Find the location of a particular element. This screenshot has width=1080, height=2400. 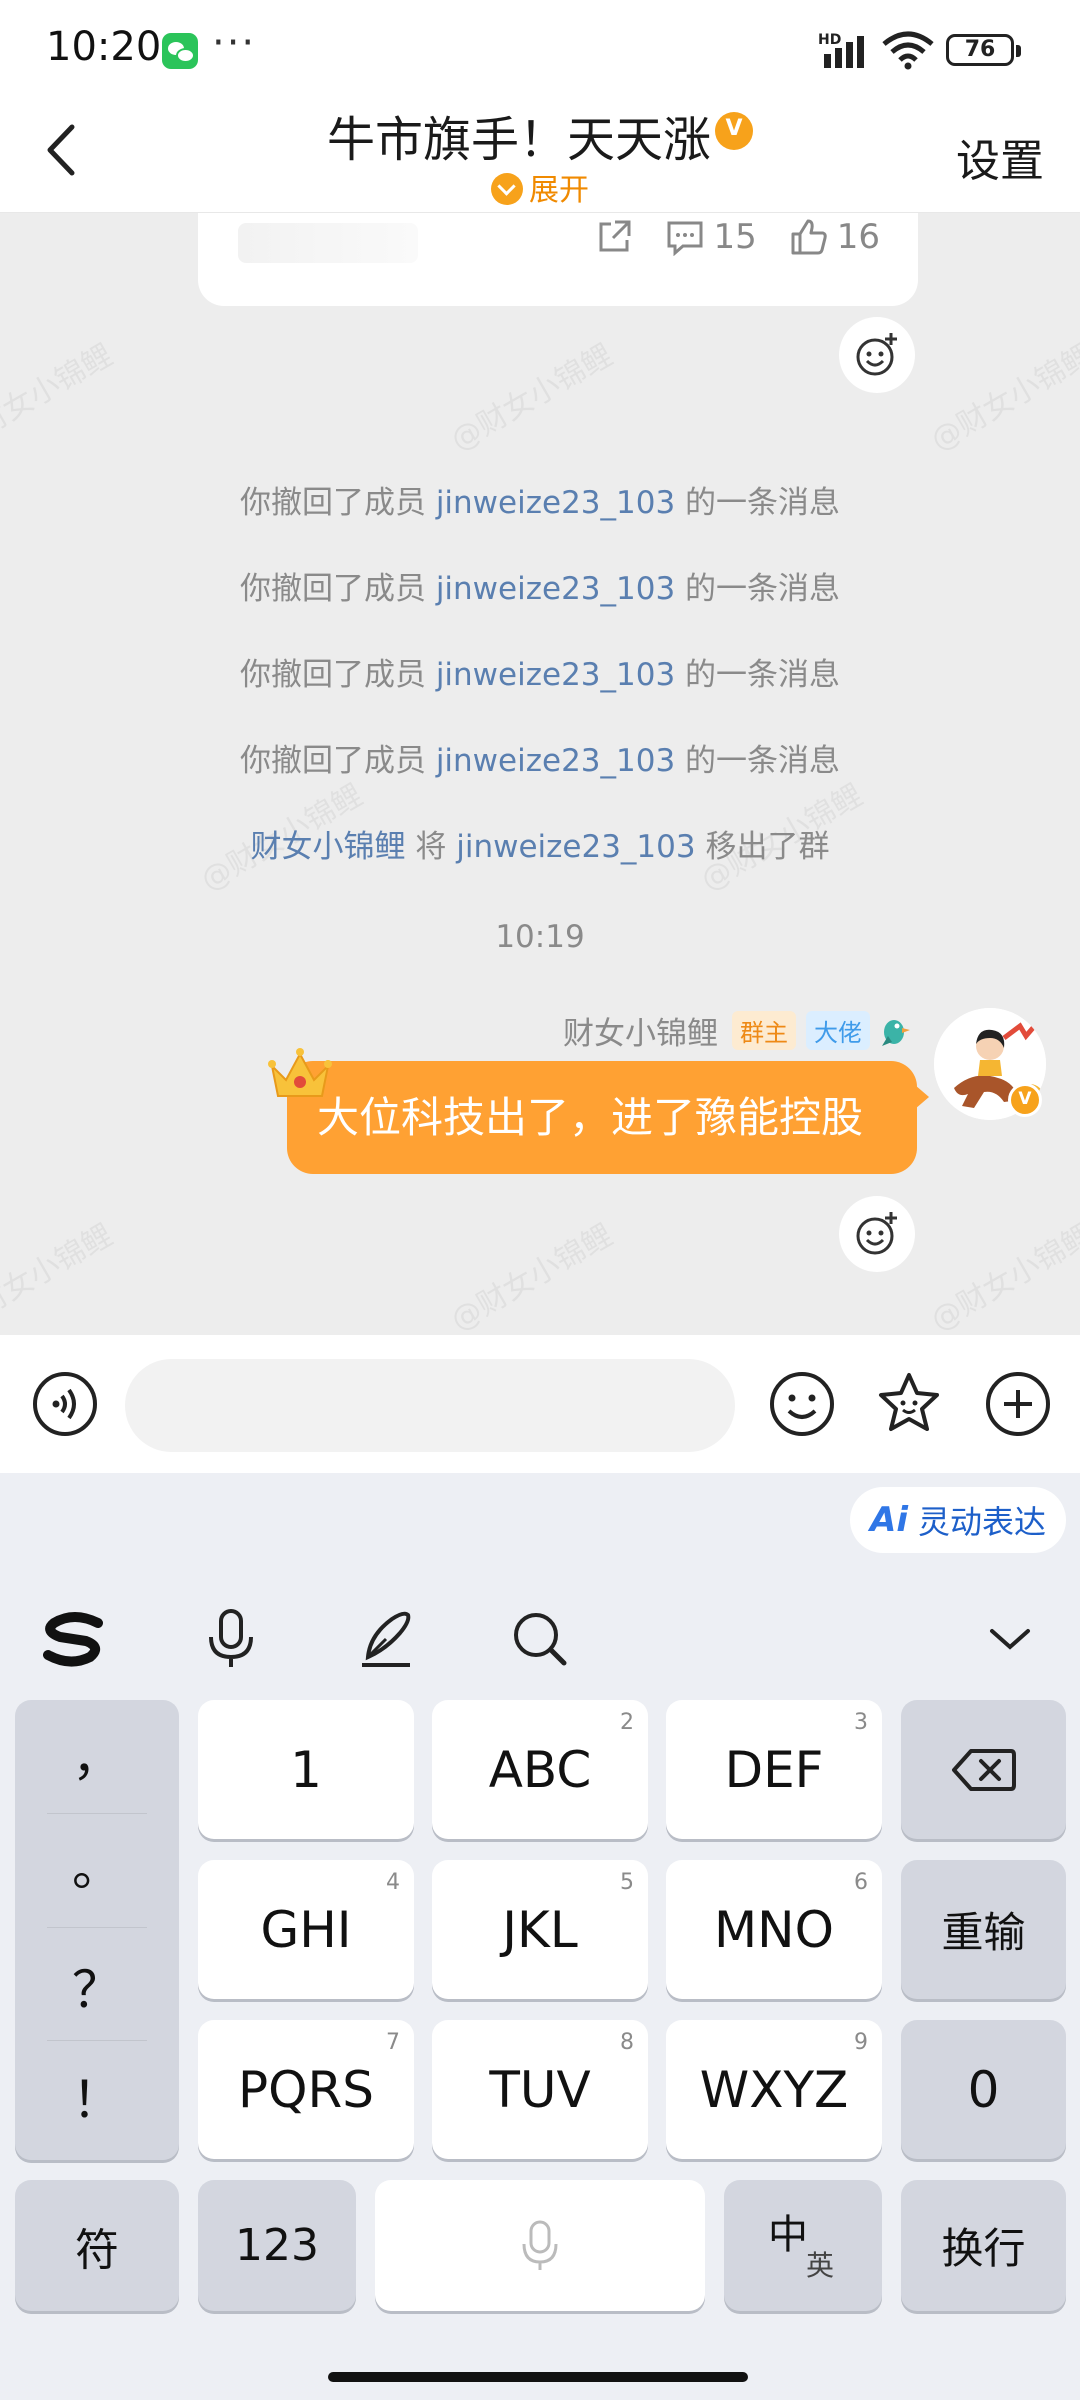

expand-button: 展开 is located at coordinates (540, 187).